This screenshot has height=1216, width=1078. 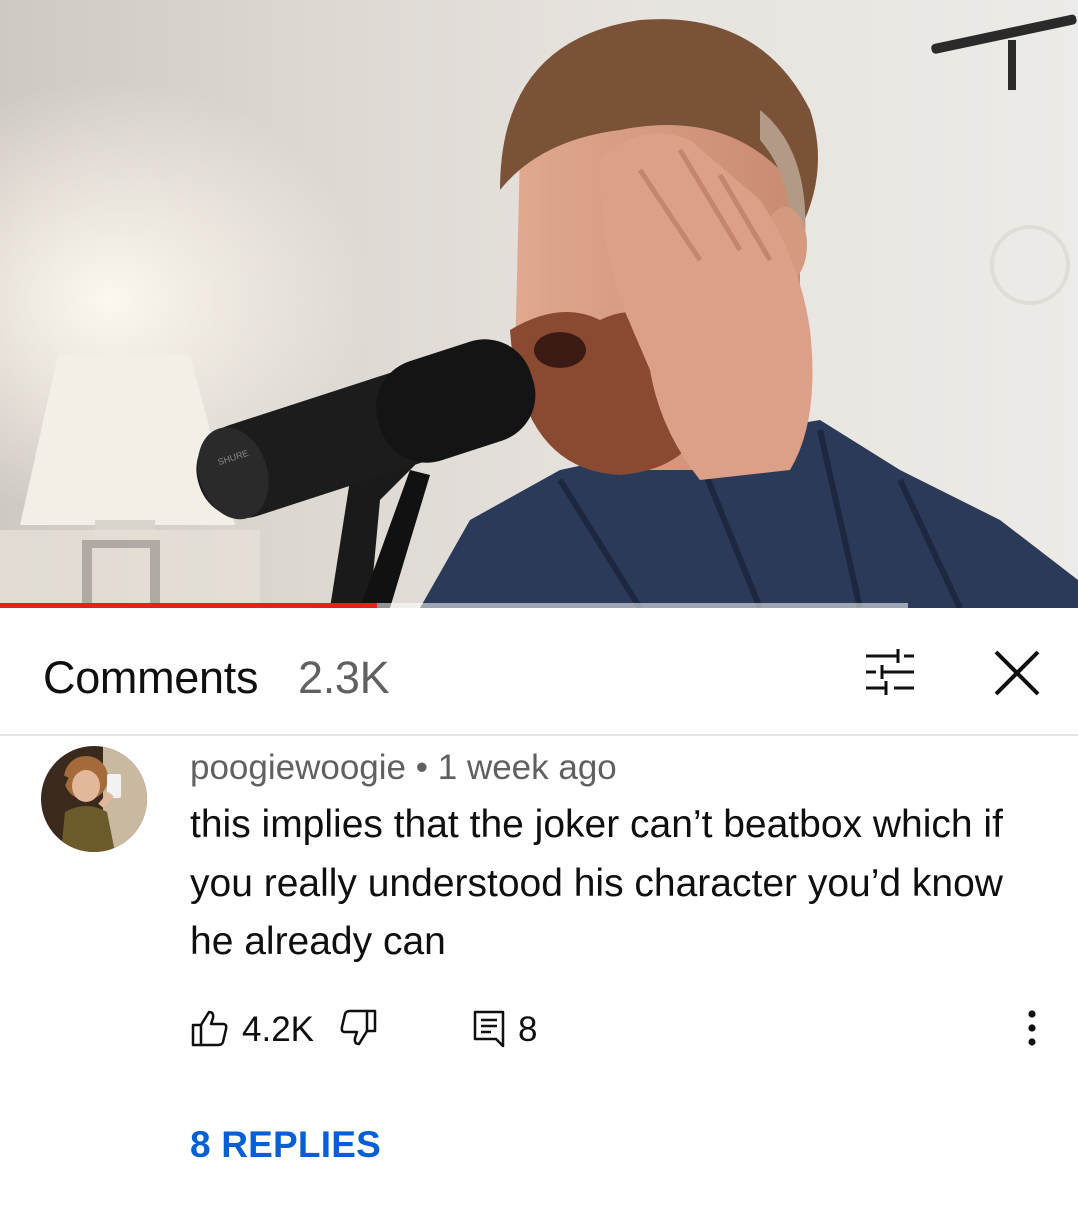 I want to click on comment-timestamp: 1 week ago, so click(x=527, y=767).